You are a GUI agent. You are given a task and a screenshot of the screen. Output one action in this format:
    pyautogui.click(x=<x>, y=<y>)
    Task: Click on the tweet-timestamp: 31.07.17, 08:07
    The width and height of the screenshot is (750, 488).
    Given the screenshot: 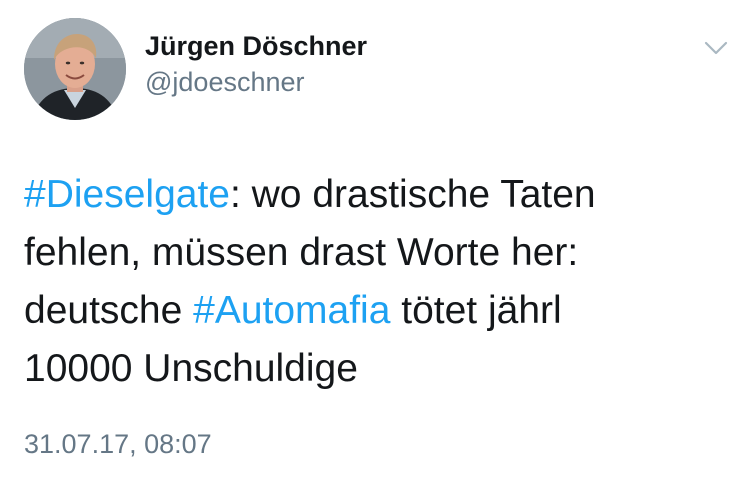 What is the action you would take?
    pyautogui.click(x=118, y=444)
    